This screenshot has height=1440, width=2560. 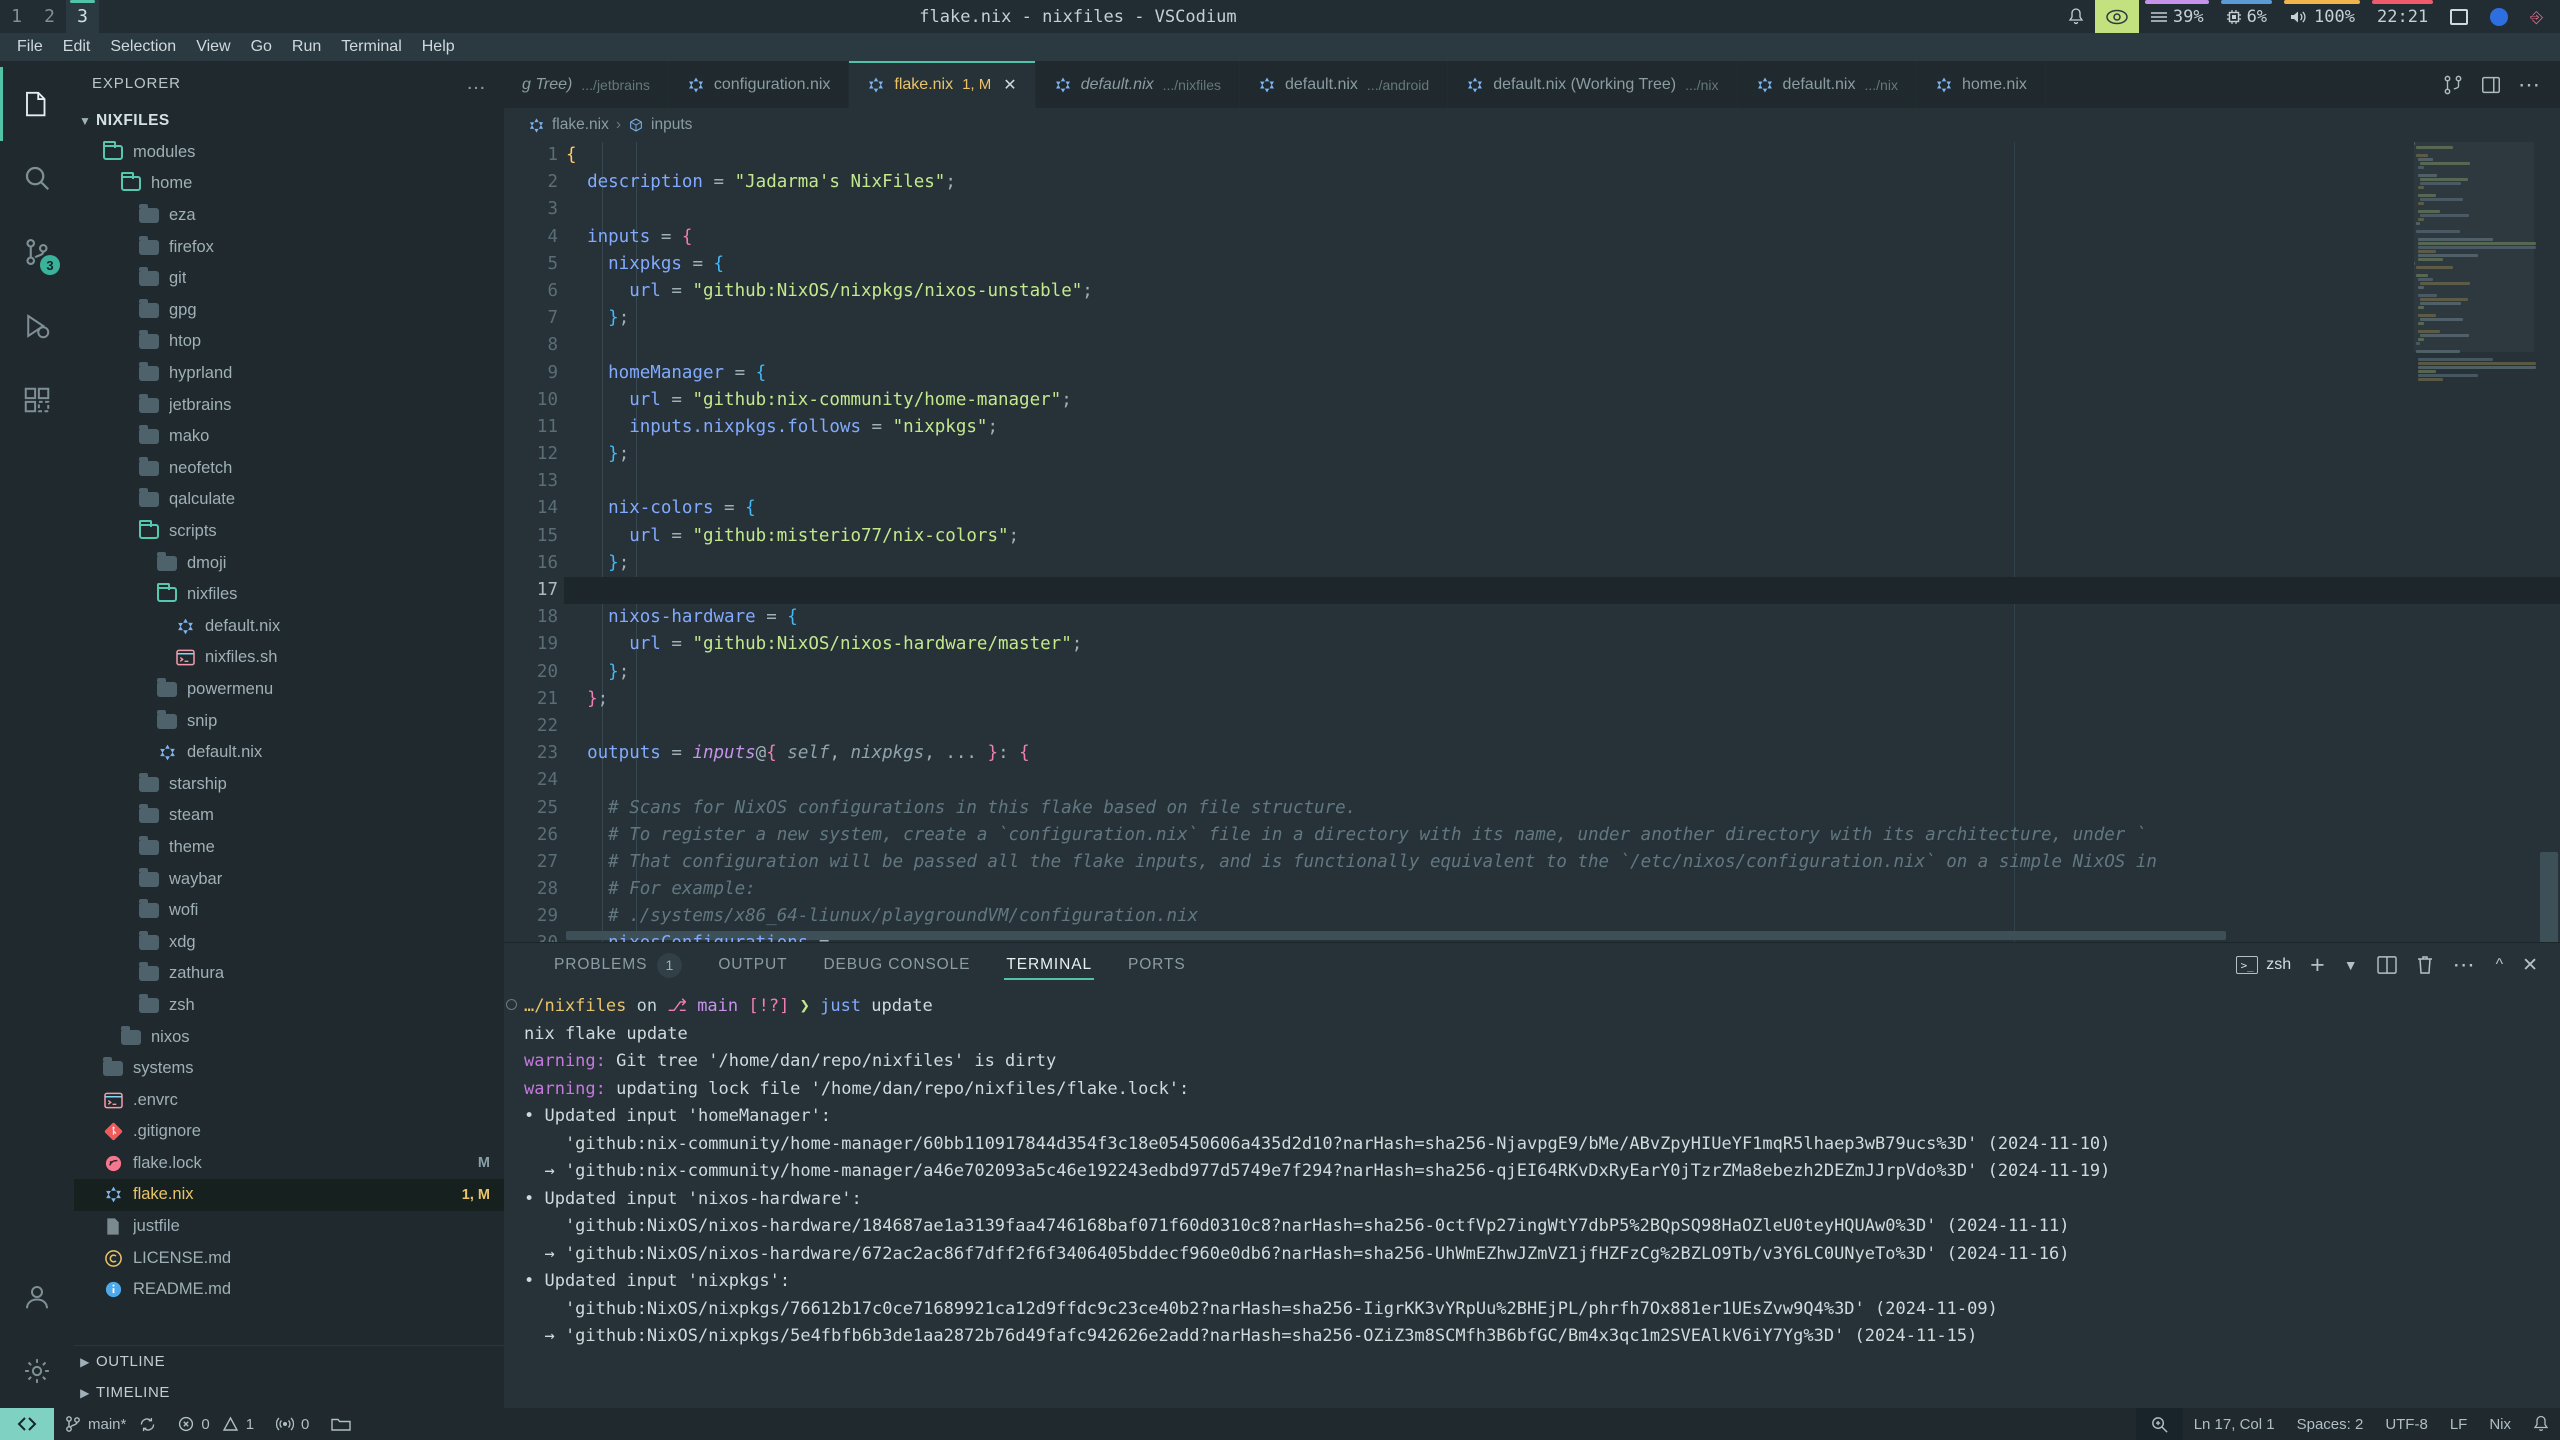 What do you see at coordinates (289, 753) in the screenshot?
I see `tree-item-default-nix: default.nix` at bounding box center [289, 753].